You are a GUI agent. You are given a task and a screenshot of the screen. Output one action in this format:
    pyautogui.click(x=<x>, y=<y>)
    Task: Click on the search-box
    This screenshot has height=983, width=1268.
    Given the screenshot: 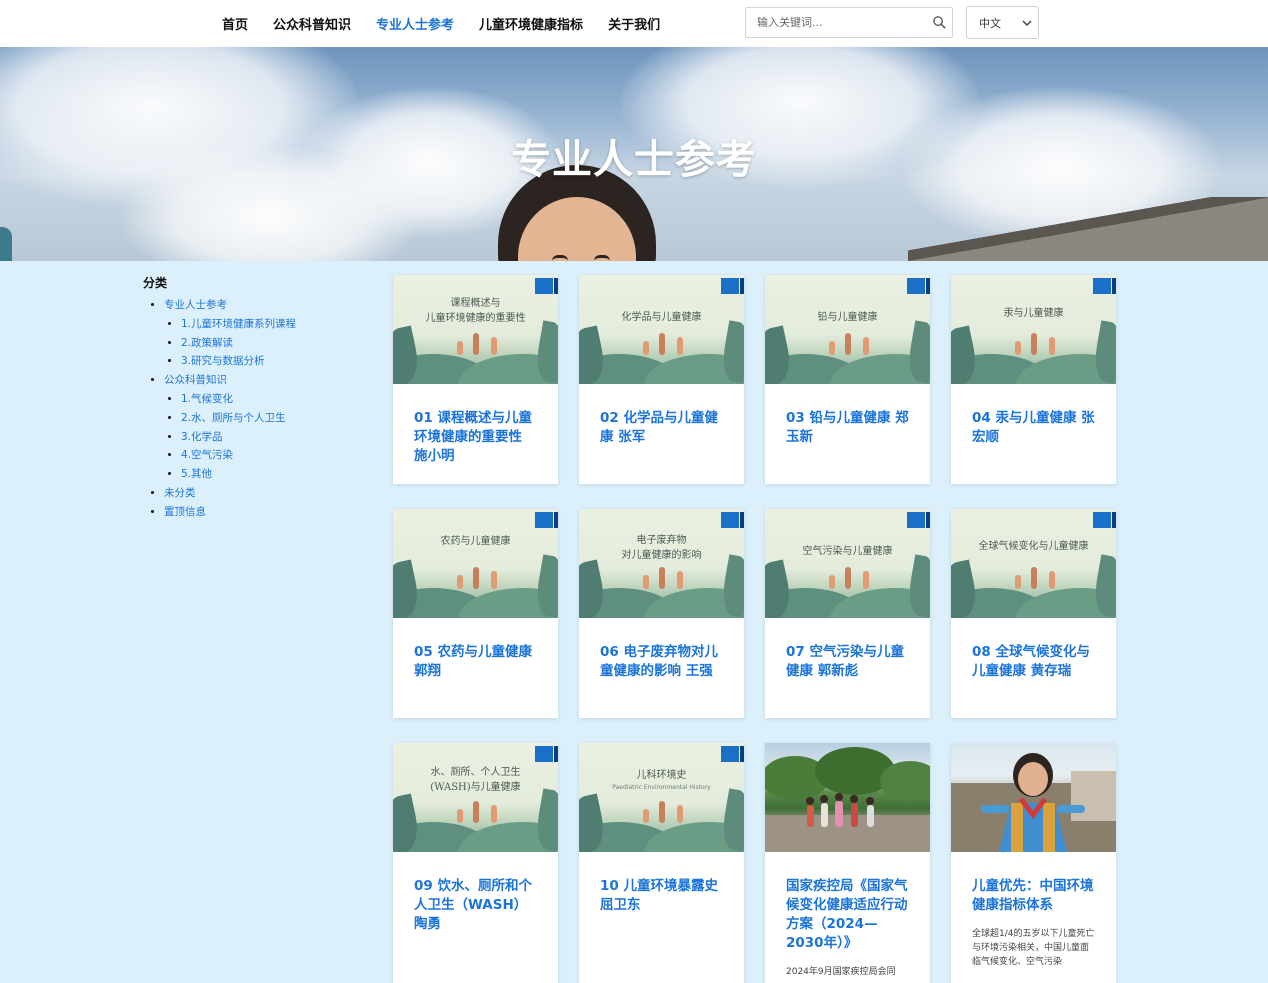 What is the action you would take?
    pyautogui.click(x=849, y=22)
    